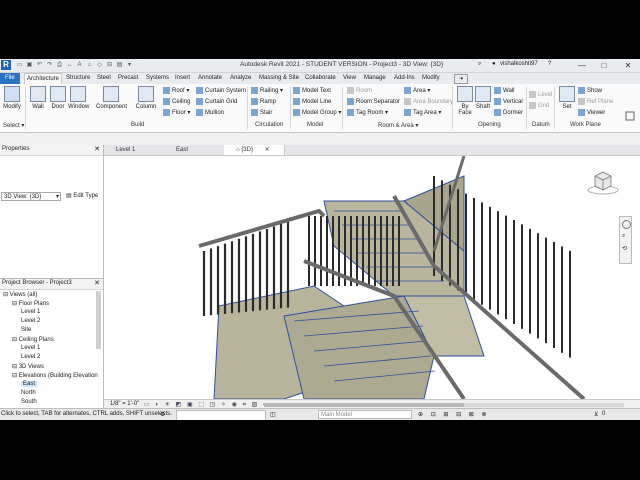  Describe the element at coordinates (119, 65) in the screenshot. I see `switch-windows-icon: ▤` at that location.